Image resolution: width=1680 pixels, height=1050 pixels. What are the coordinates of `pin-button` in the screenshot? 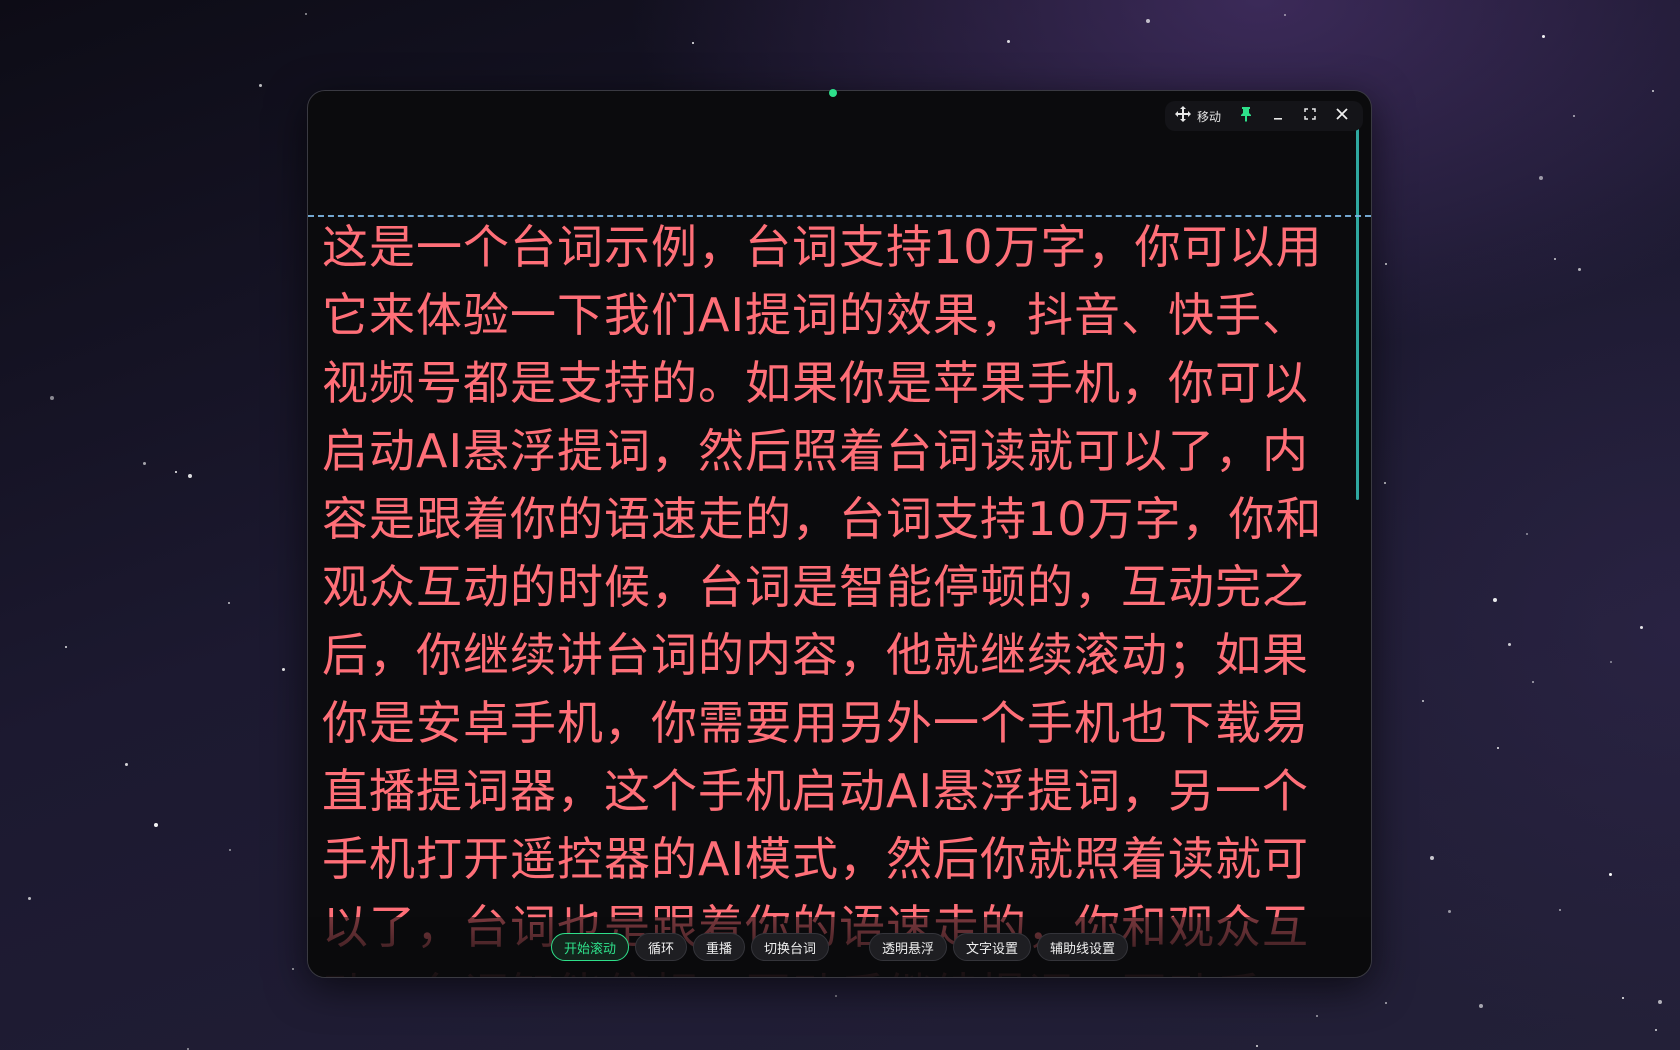 It's located at (1246, 116).